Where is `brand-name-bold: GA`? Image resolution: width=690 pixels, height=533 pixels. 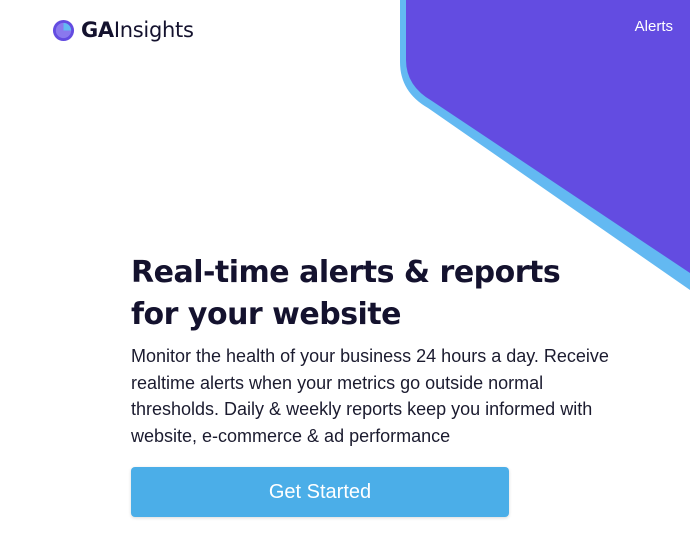
brand-name-bold: GA is located at coordinates (97, 30).